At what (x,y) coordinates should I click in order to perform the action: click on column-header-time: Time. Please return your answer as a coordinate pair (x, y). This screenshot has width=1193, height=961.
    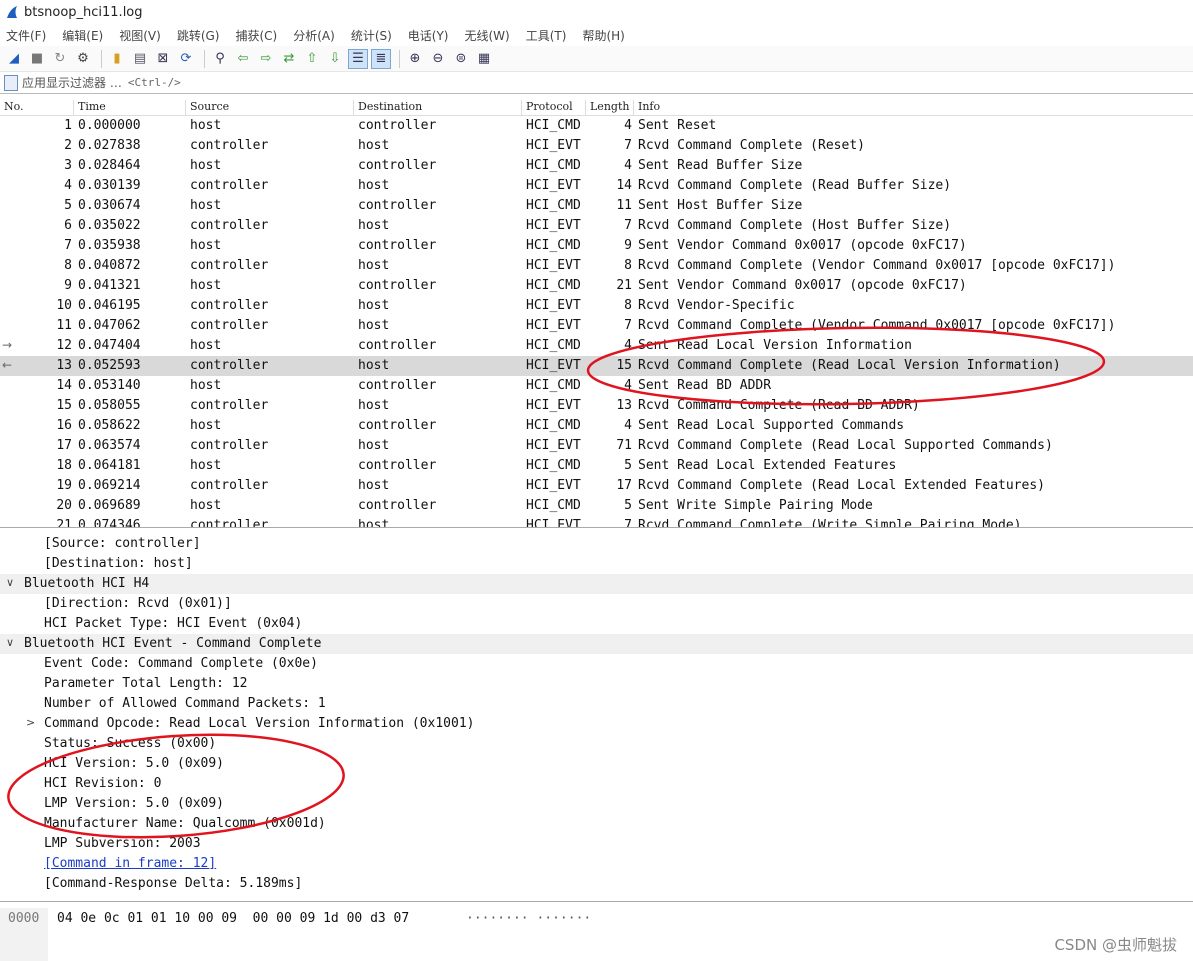
    Looking at the image, I should click on (130, 108).